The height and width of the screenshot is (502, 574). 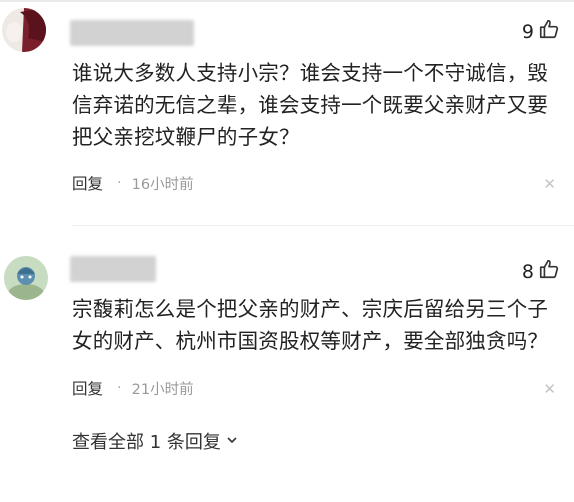 I want to click on comment-meta: 回复 · 16小时前, so click(x=133, y=183).